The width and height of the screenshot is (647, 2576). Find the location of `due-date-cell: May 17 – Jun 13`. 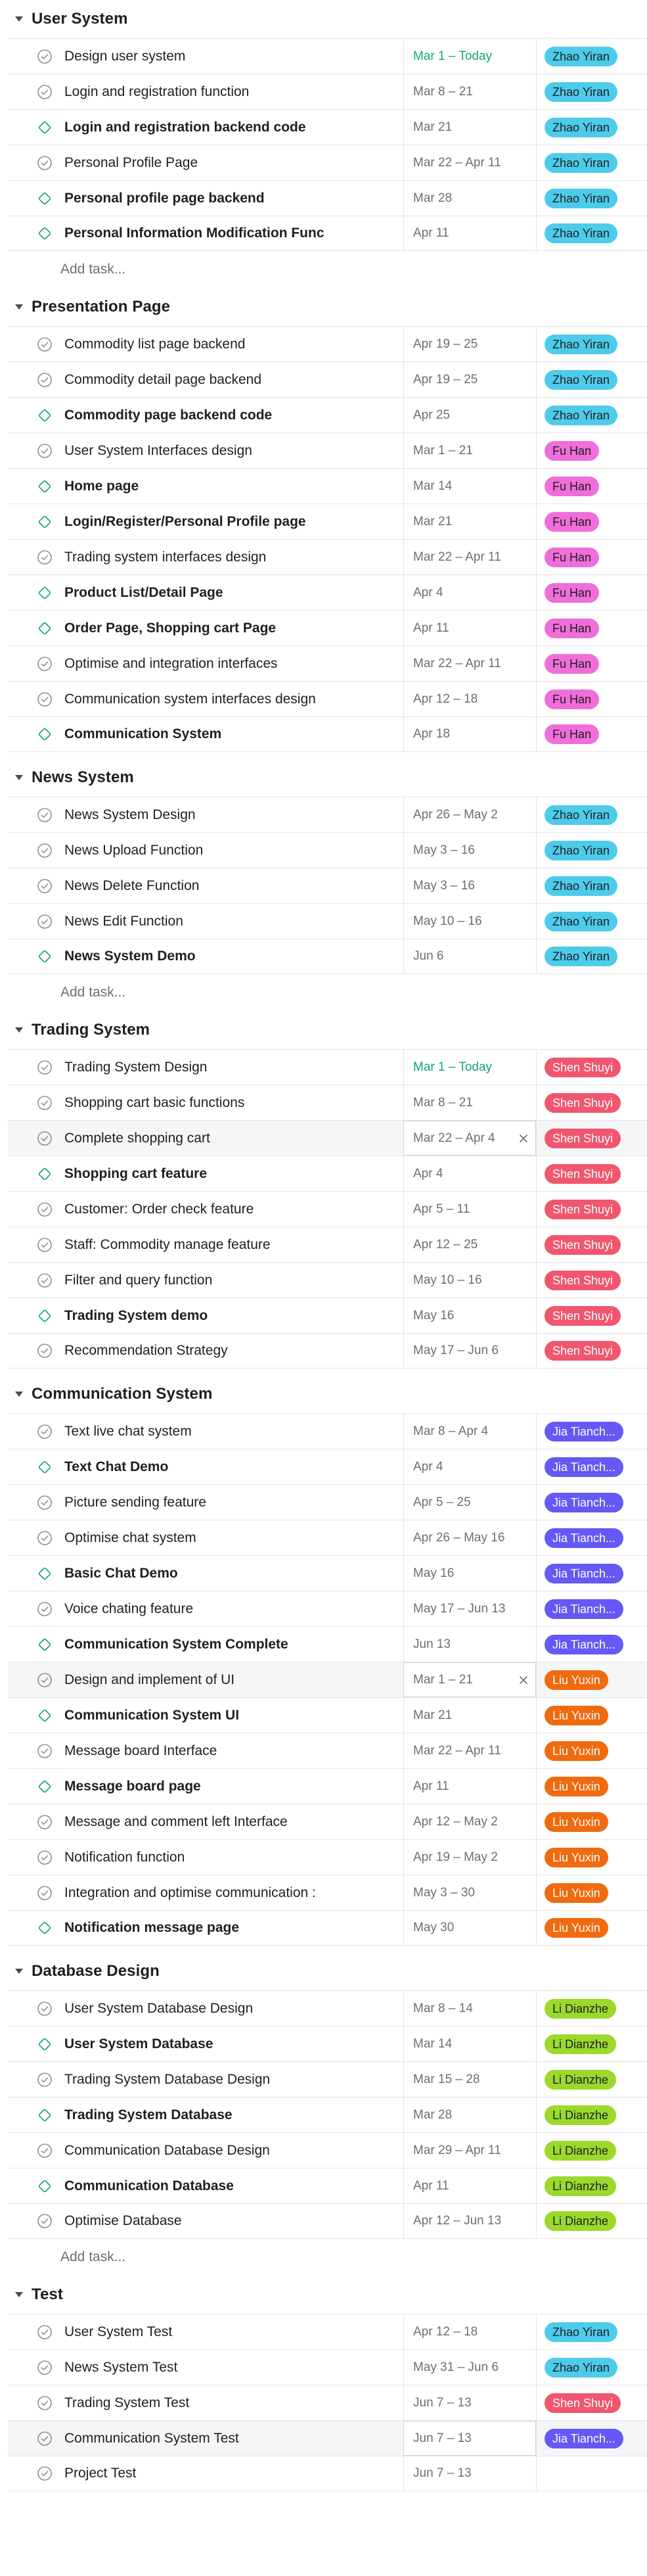

due-date-cell: May 17 – Jun 13 is located at coordinates (470, 1608).